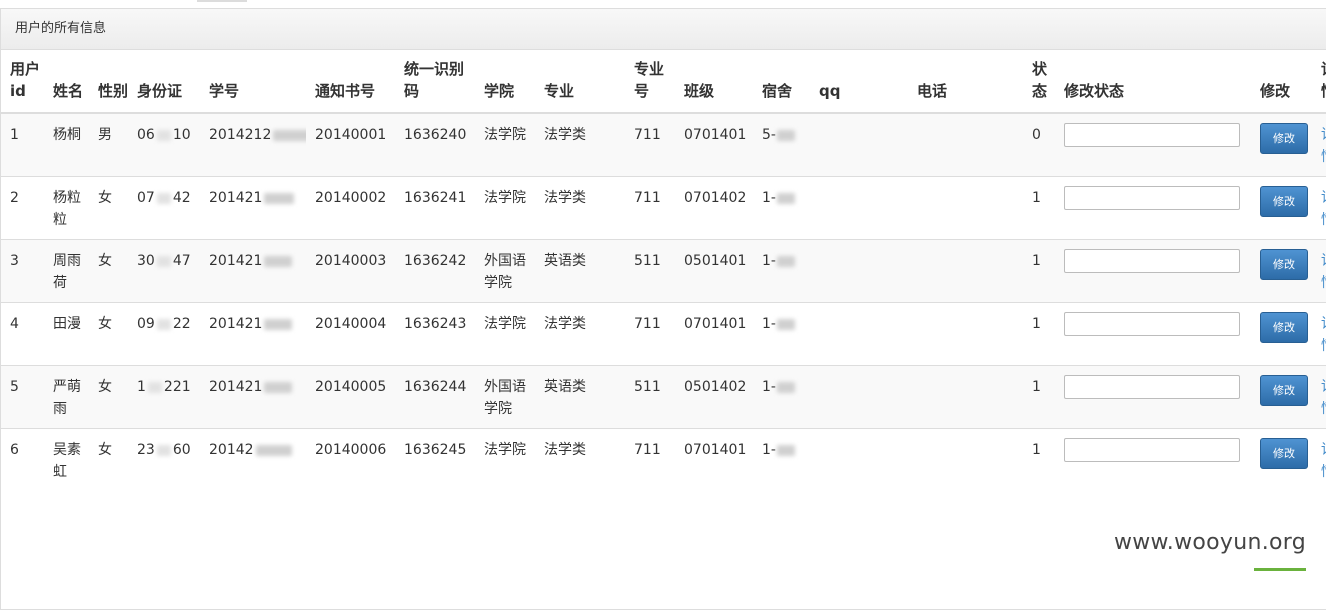 This screenshot has height=610, width=1326. Describe the element at coordinates (1039, 82) in the screenshot. I see `col-header-status: 状态` at that location.